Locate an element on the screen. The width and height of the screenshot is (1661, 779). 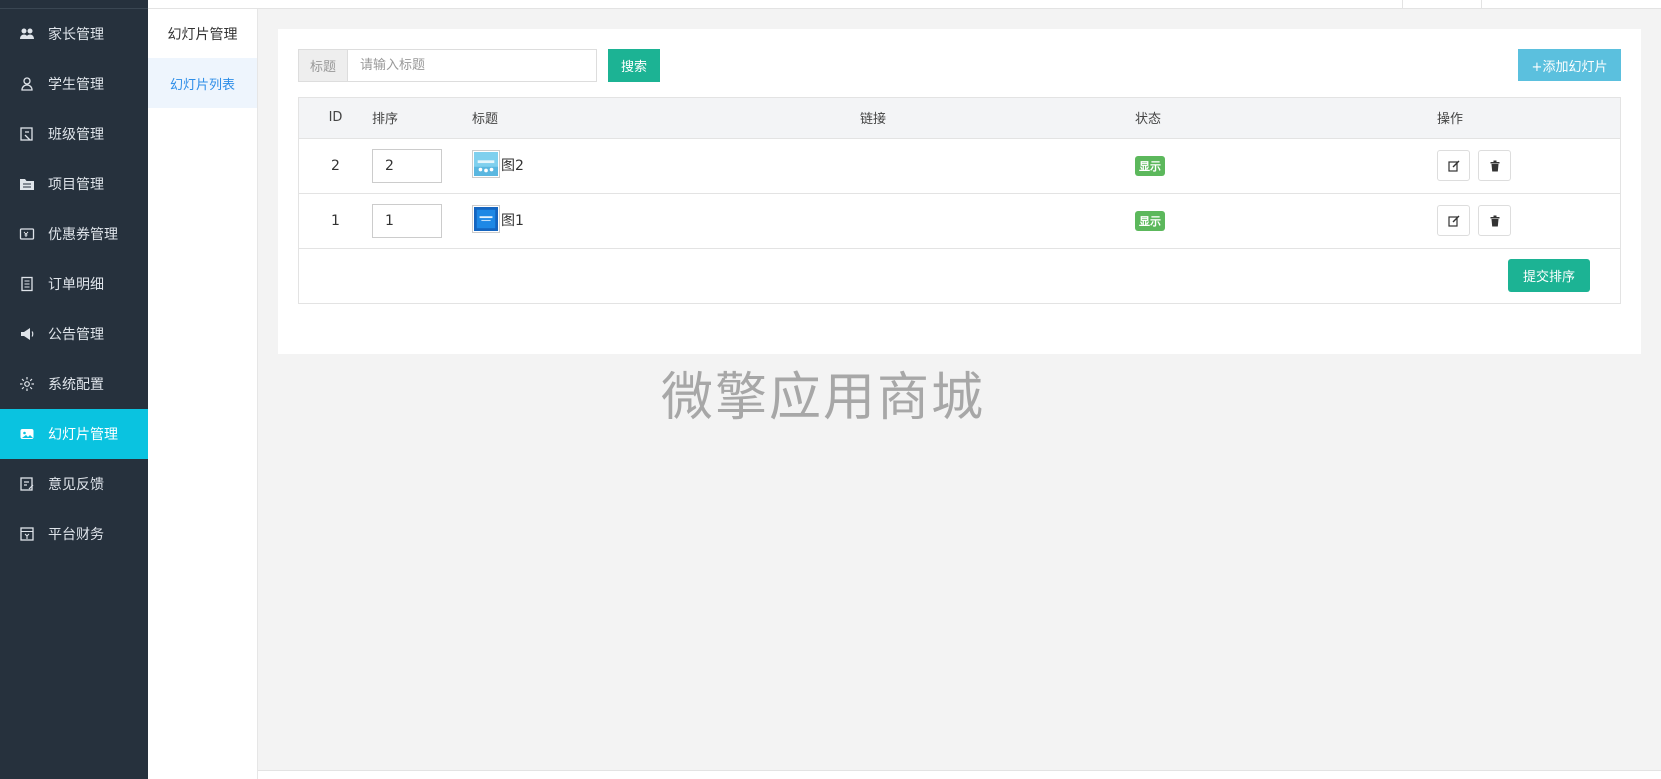
table-header-row: ID 排序 标题 链接 状态 操作 is located at coordinates (959, 118).